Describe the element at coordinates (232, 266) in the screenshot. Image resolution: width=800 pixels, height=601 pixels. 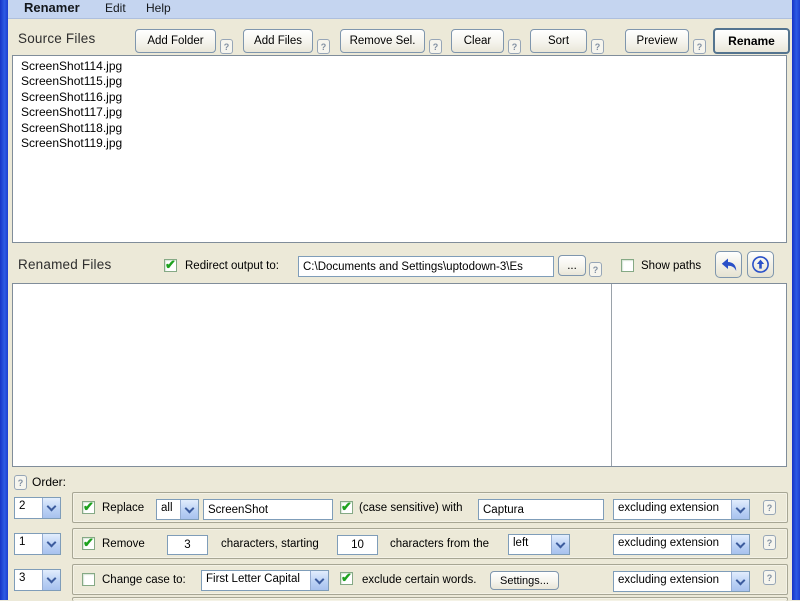
I see `redirect-output-label: Redirect output to:` at that location.